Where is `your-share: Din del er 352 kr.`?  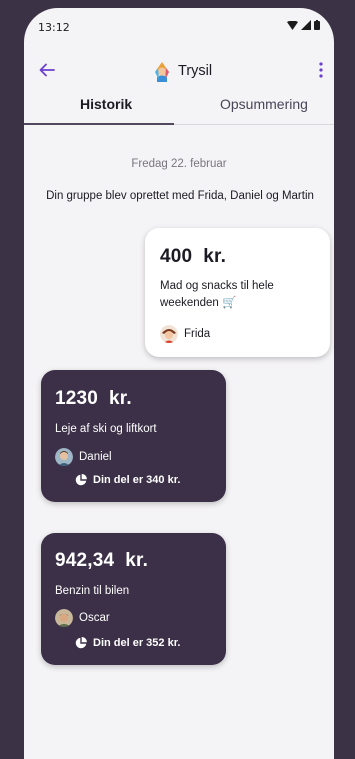 your-share: Din del er 352 kr. is located at coordinates (127, 643).